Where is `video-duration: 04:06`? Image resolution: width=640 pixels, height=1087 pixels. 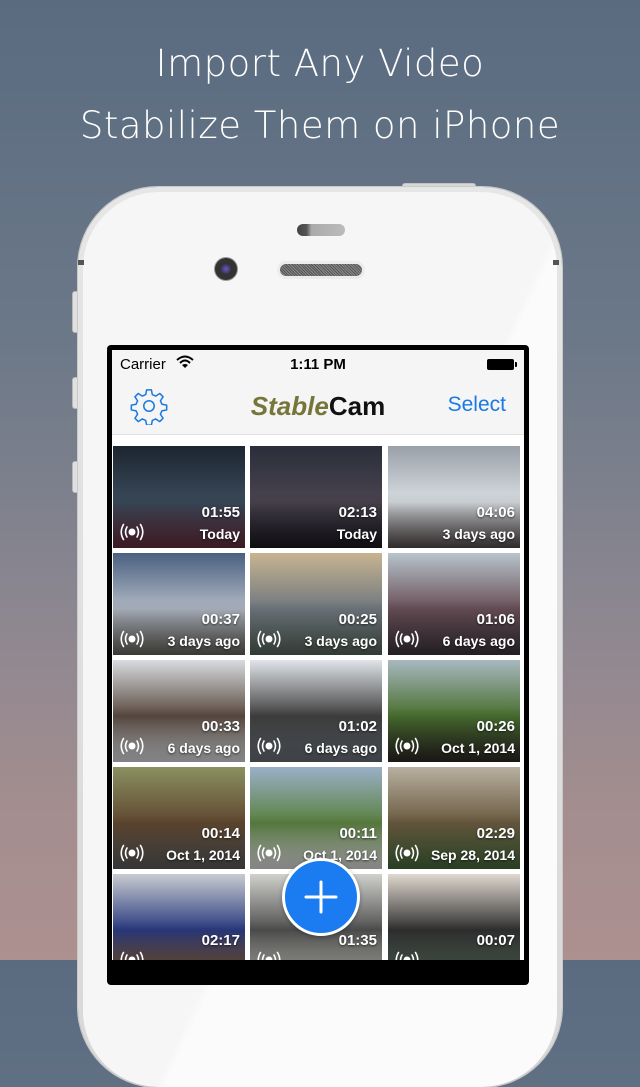
video-duration: 04:06 is located at coordinates (495, 512).